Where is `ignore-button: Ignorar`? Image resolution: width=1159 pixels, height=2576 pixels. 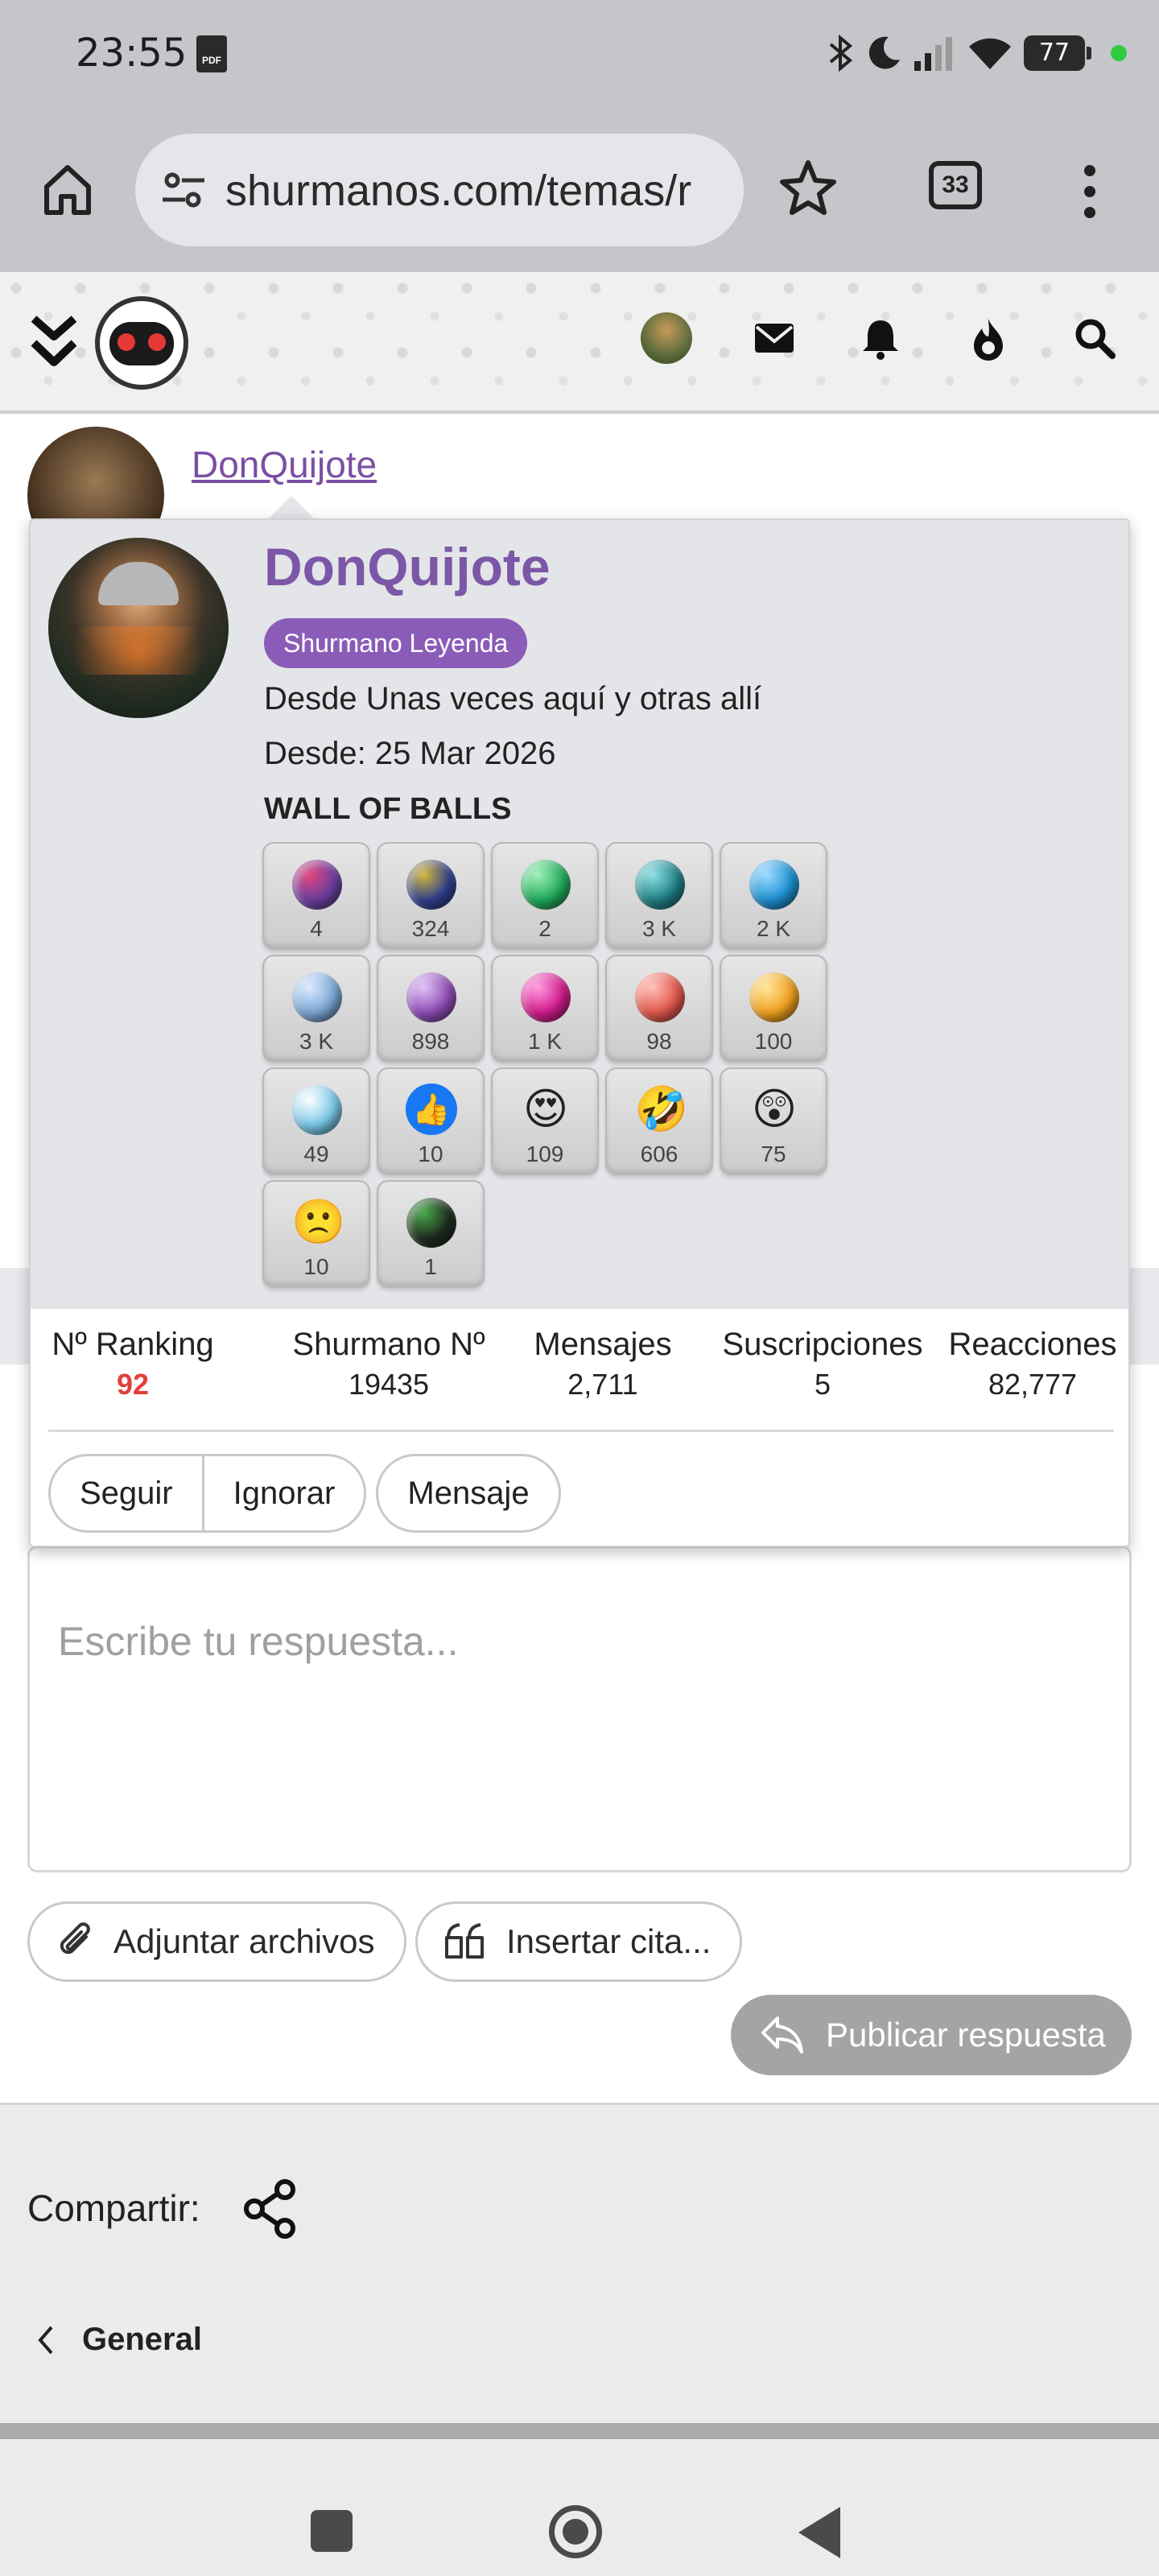
ignore-button: Ignorar is located at coordinates (285, 1493).